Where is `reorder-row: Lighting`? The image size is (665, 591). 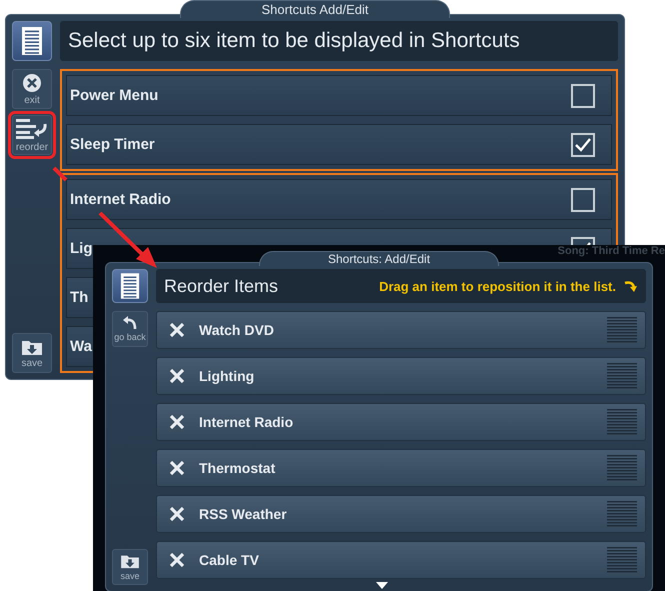
reorder-row: Lighting is located at coordinates (401, 376).